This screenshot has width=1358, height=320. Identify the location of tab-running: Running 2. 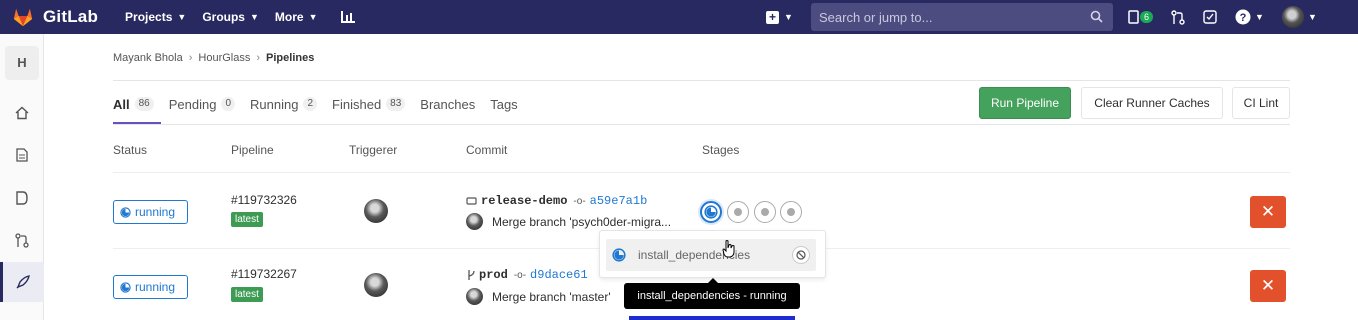
(284, 104).